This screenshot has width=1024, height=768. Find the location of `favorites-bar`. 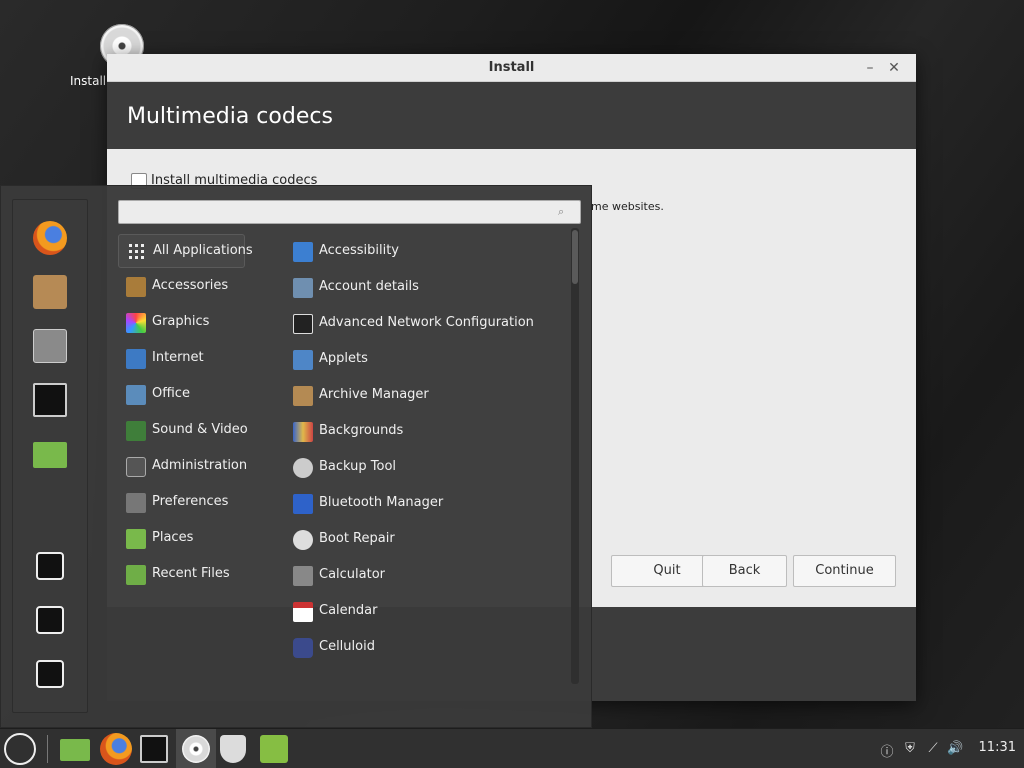

favorites-bar is located at coordinates (50, 456).